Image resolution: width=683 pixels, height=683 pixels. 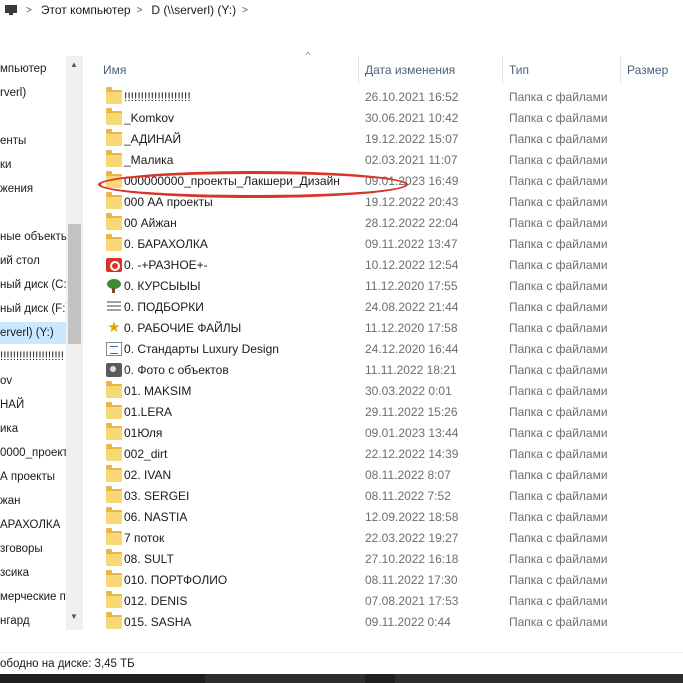 I want to click on file-row: 03. SERGEI 08.11.2022 7:52 Папка с файлами, so click(x=383, y=496).